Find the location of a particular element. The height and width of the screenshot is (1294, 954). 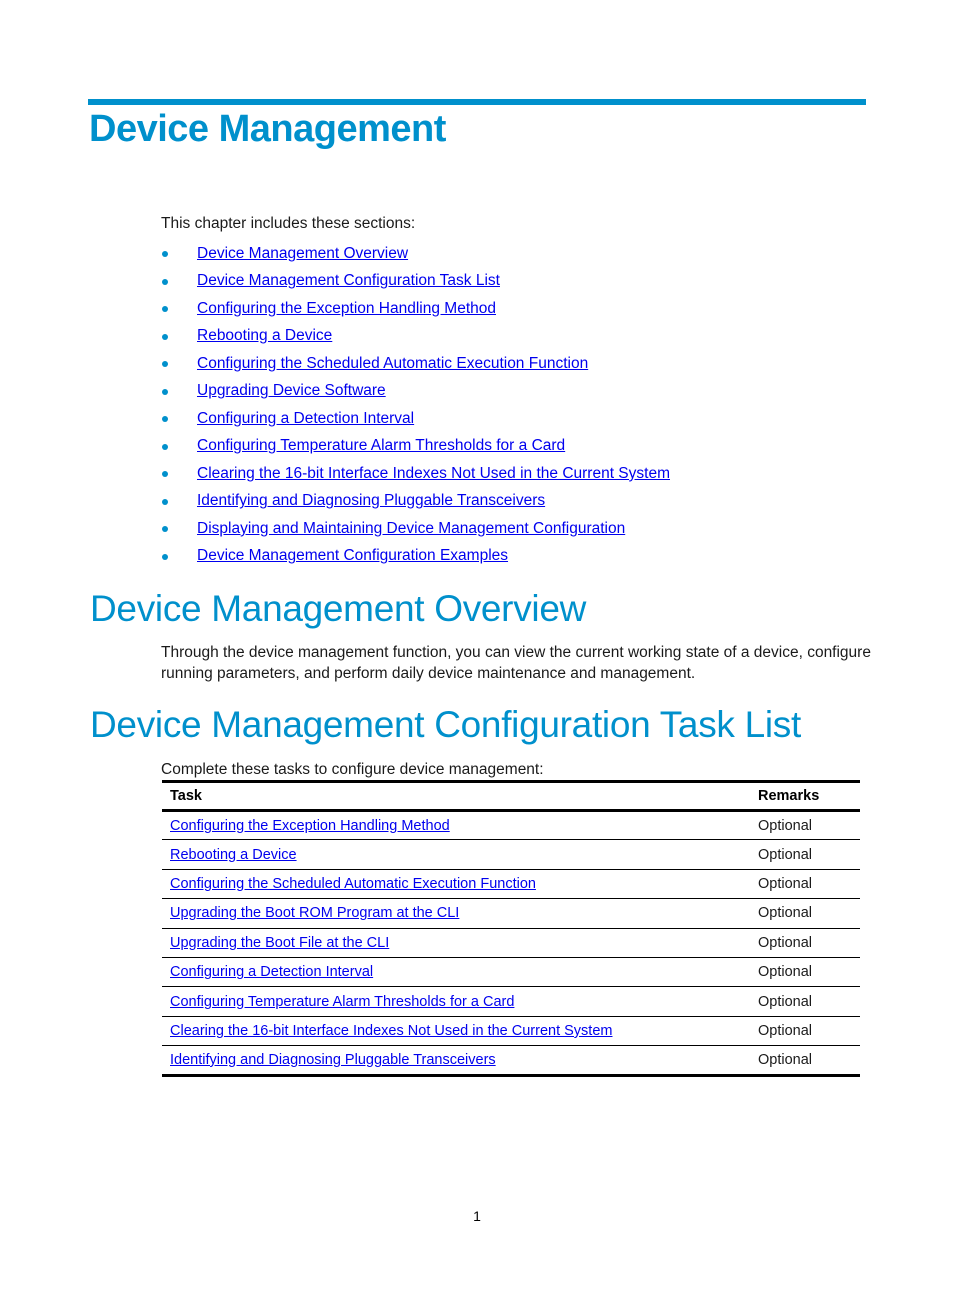

table-header-row: Task Remarks is located at coordinates (511, 796).